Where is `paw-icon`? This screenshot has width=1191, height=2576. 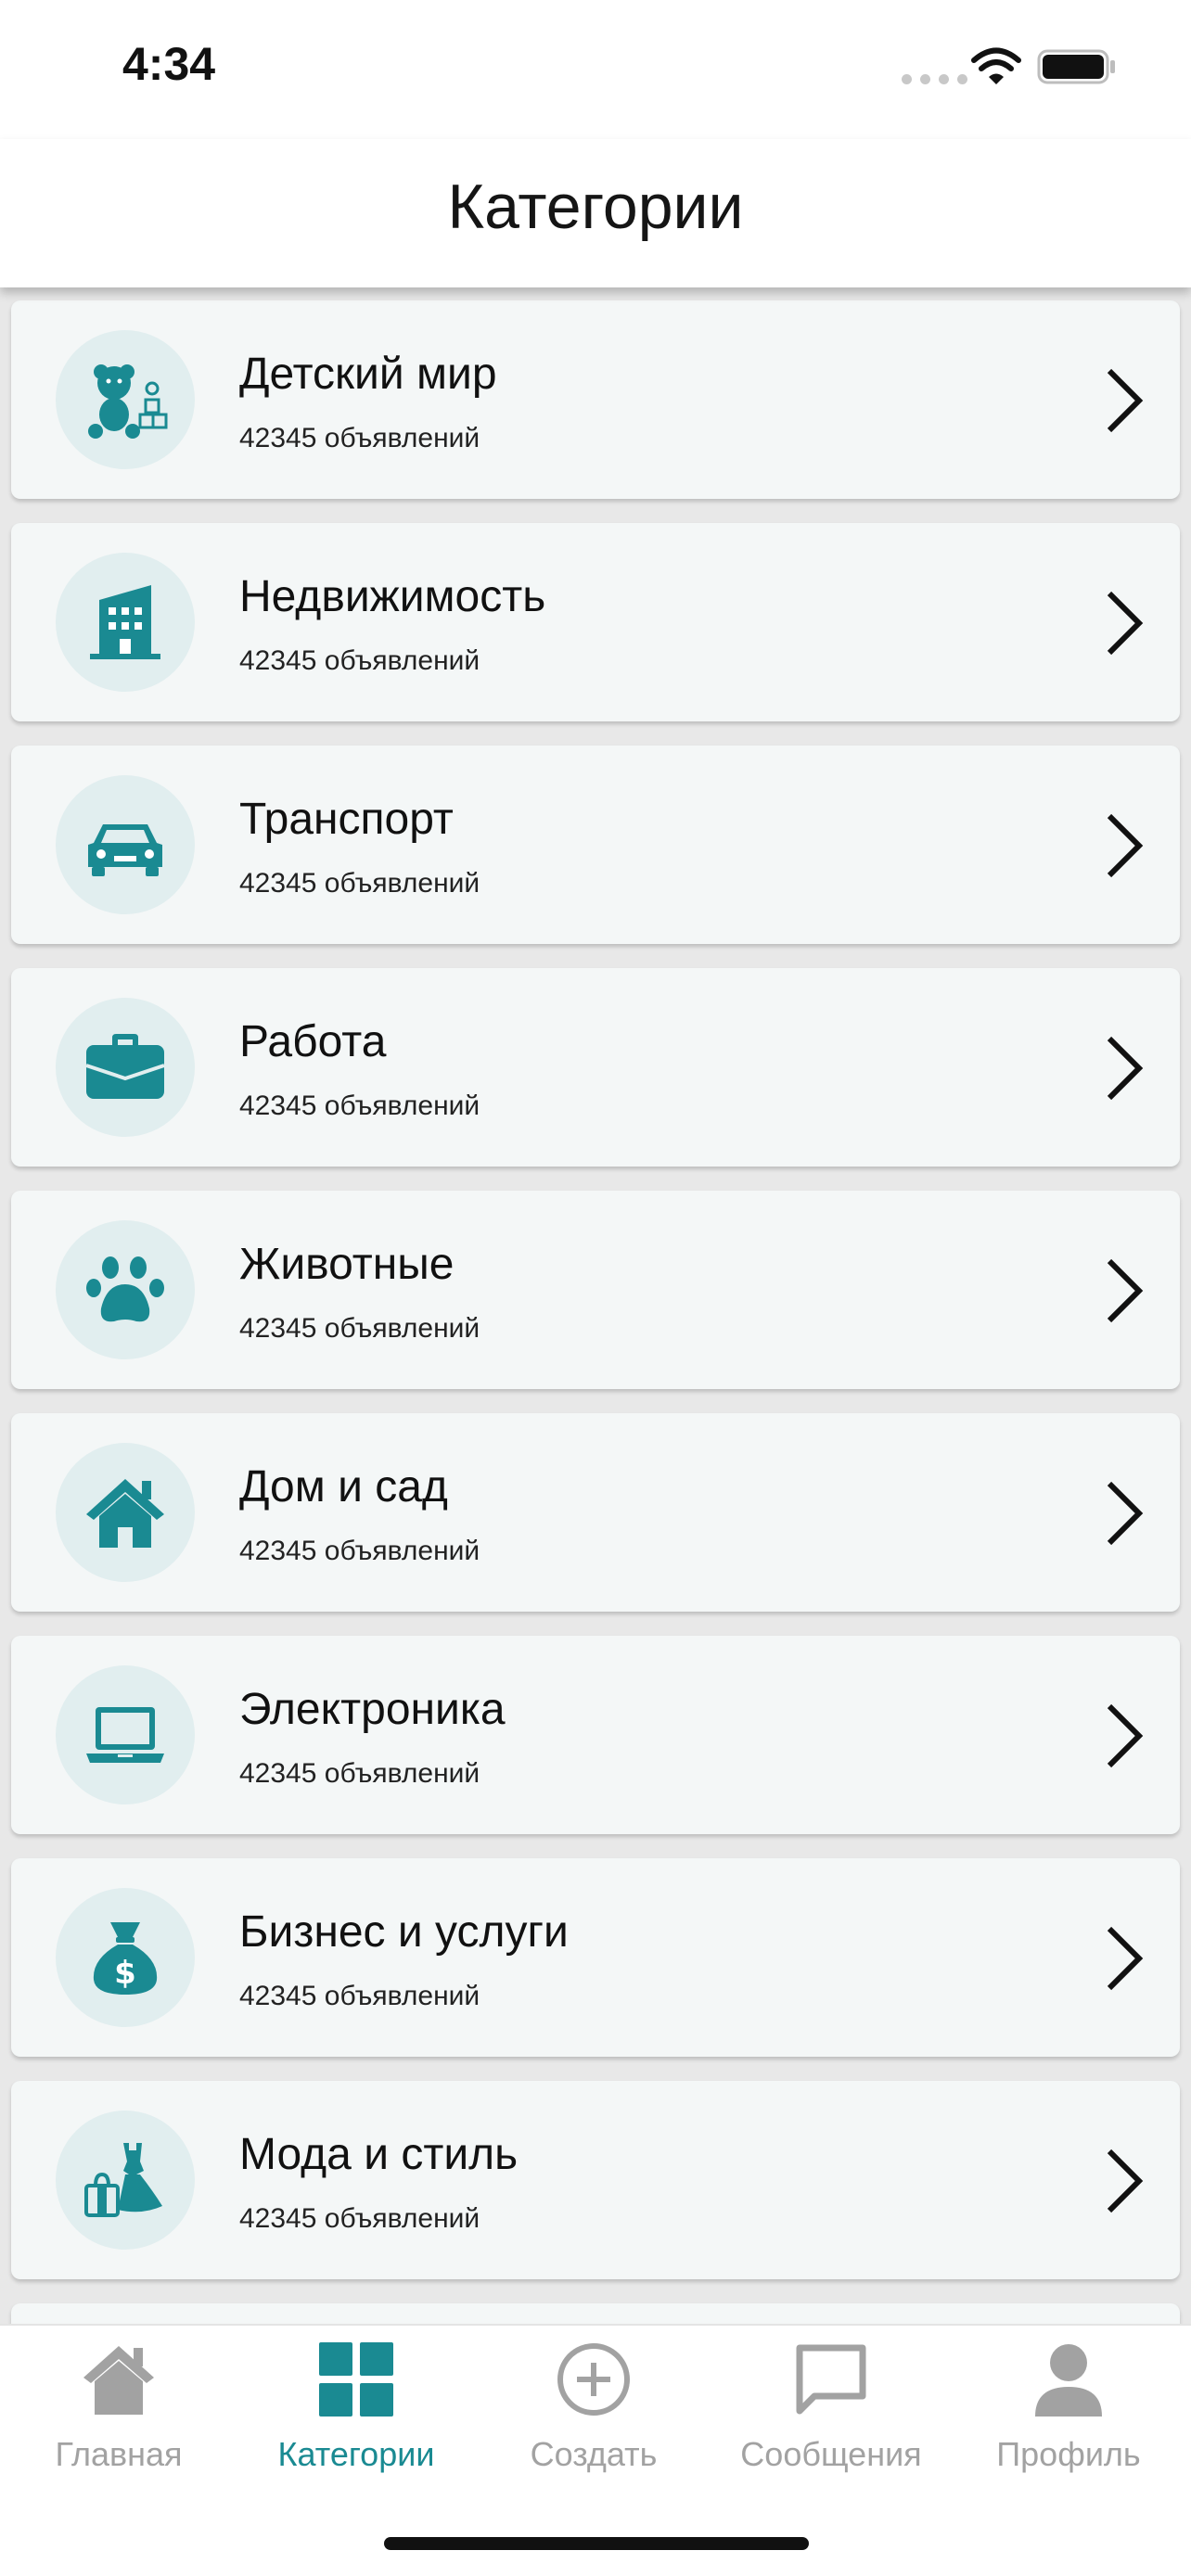
paw-icon is located at coordinates (125, 1289).